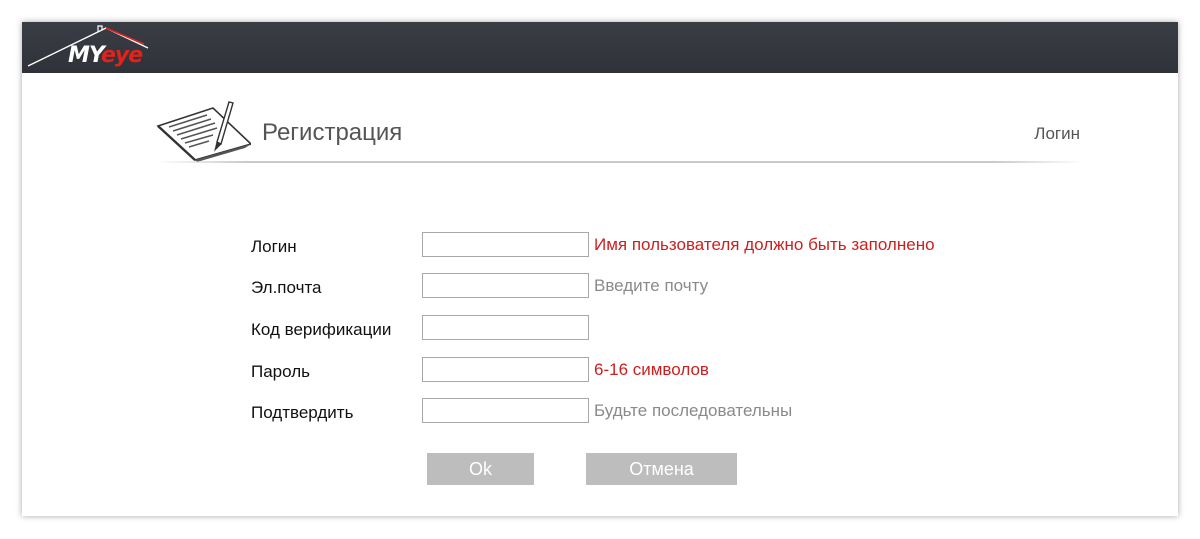 The width and height of the screenshot is (1200, 539). What do you see at coordinates (505, 410) in the screenshot?
I see `confirm-password-input` at bounding box center [505, 410].